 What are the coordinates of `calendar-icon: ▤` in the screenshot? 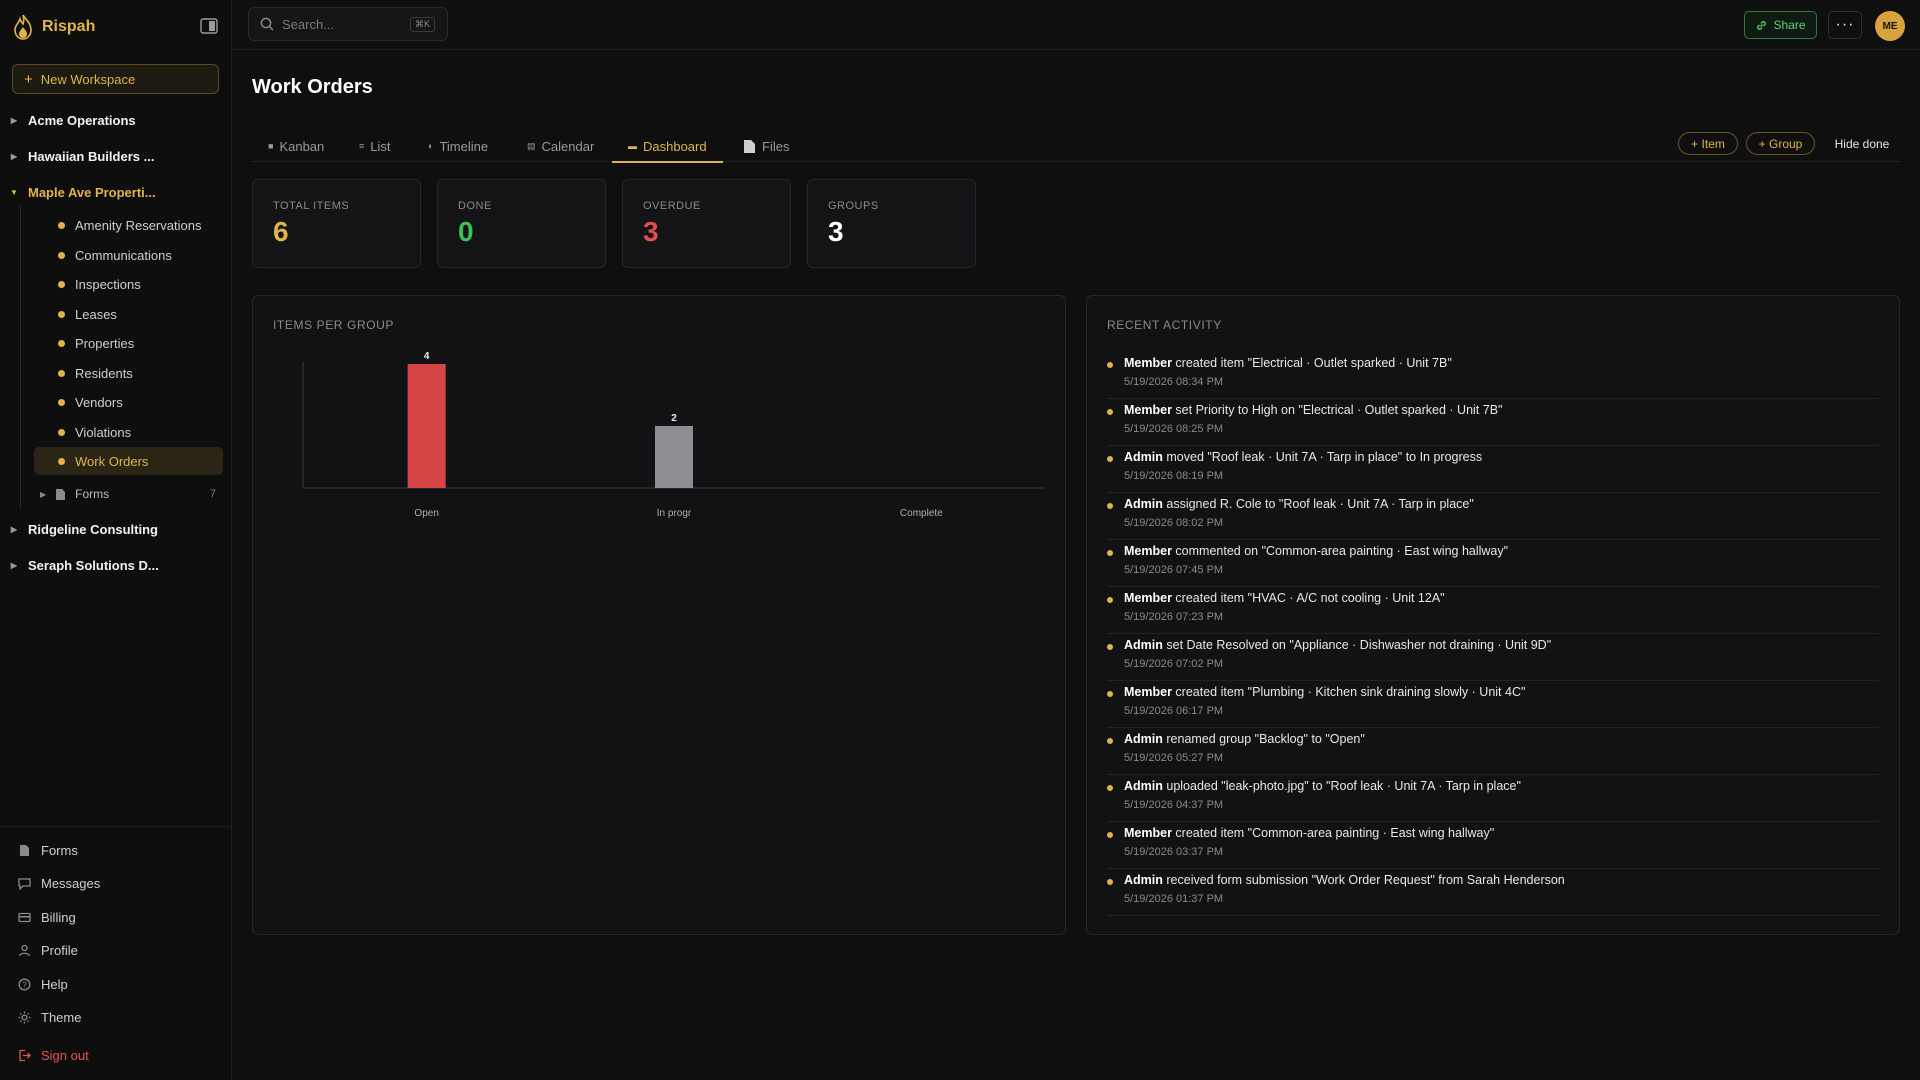 It's located at (531, 145).